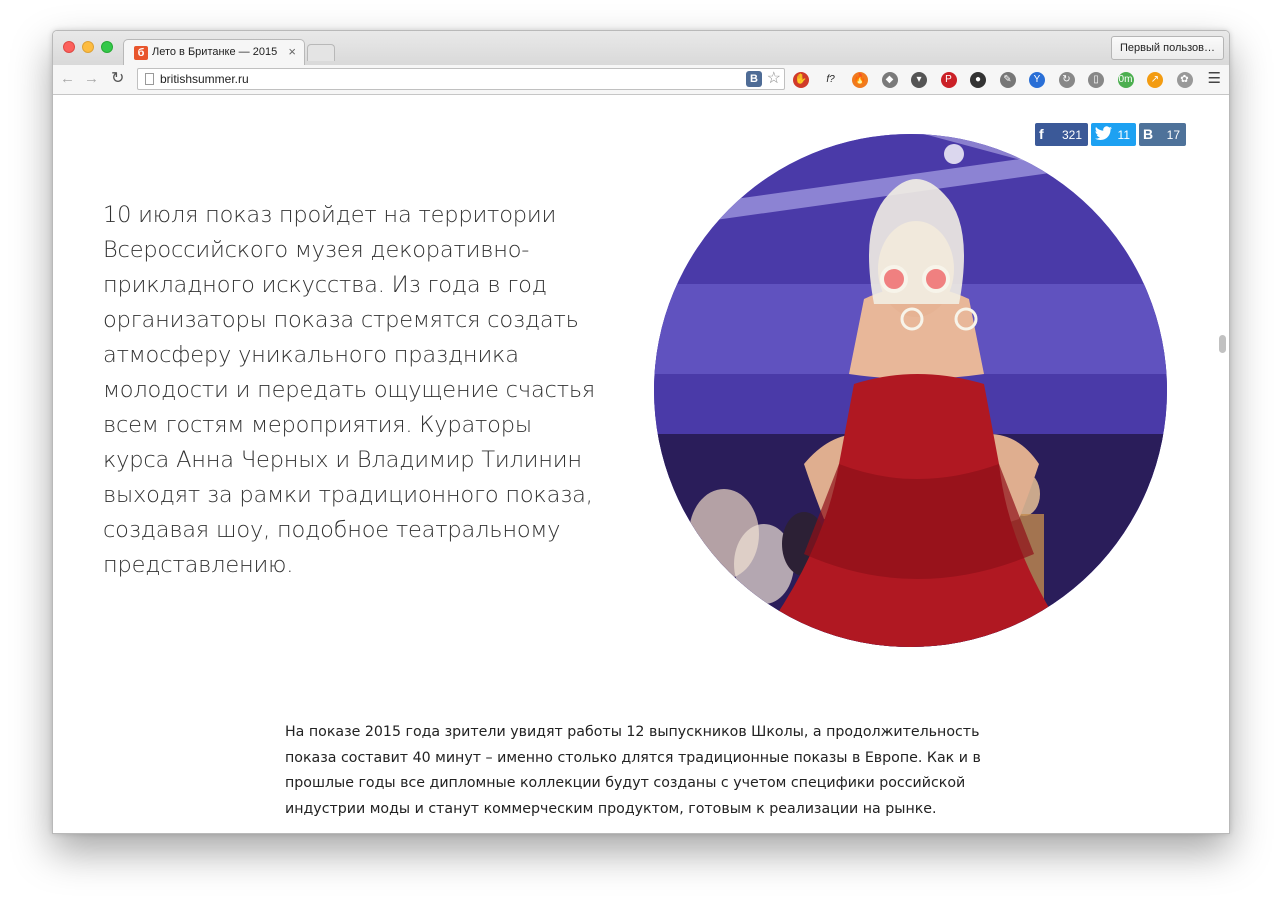 The image size is (1280, 907). Describe the element at coordinates (919, 80) in the screenshot. I see `pocket-icon: ▾` at that location.